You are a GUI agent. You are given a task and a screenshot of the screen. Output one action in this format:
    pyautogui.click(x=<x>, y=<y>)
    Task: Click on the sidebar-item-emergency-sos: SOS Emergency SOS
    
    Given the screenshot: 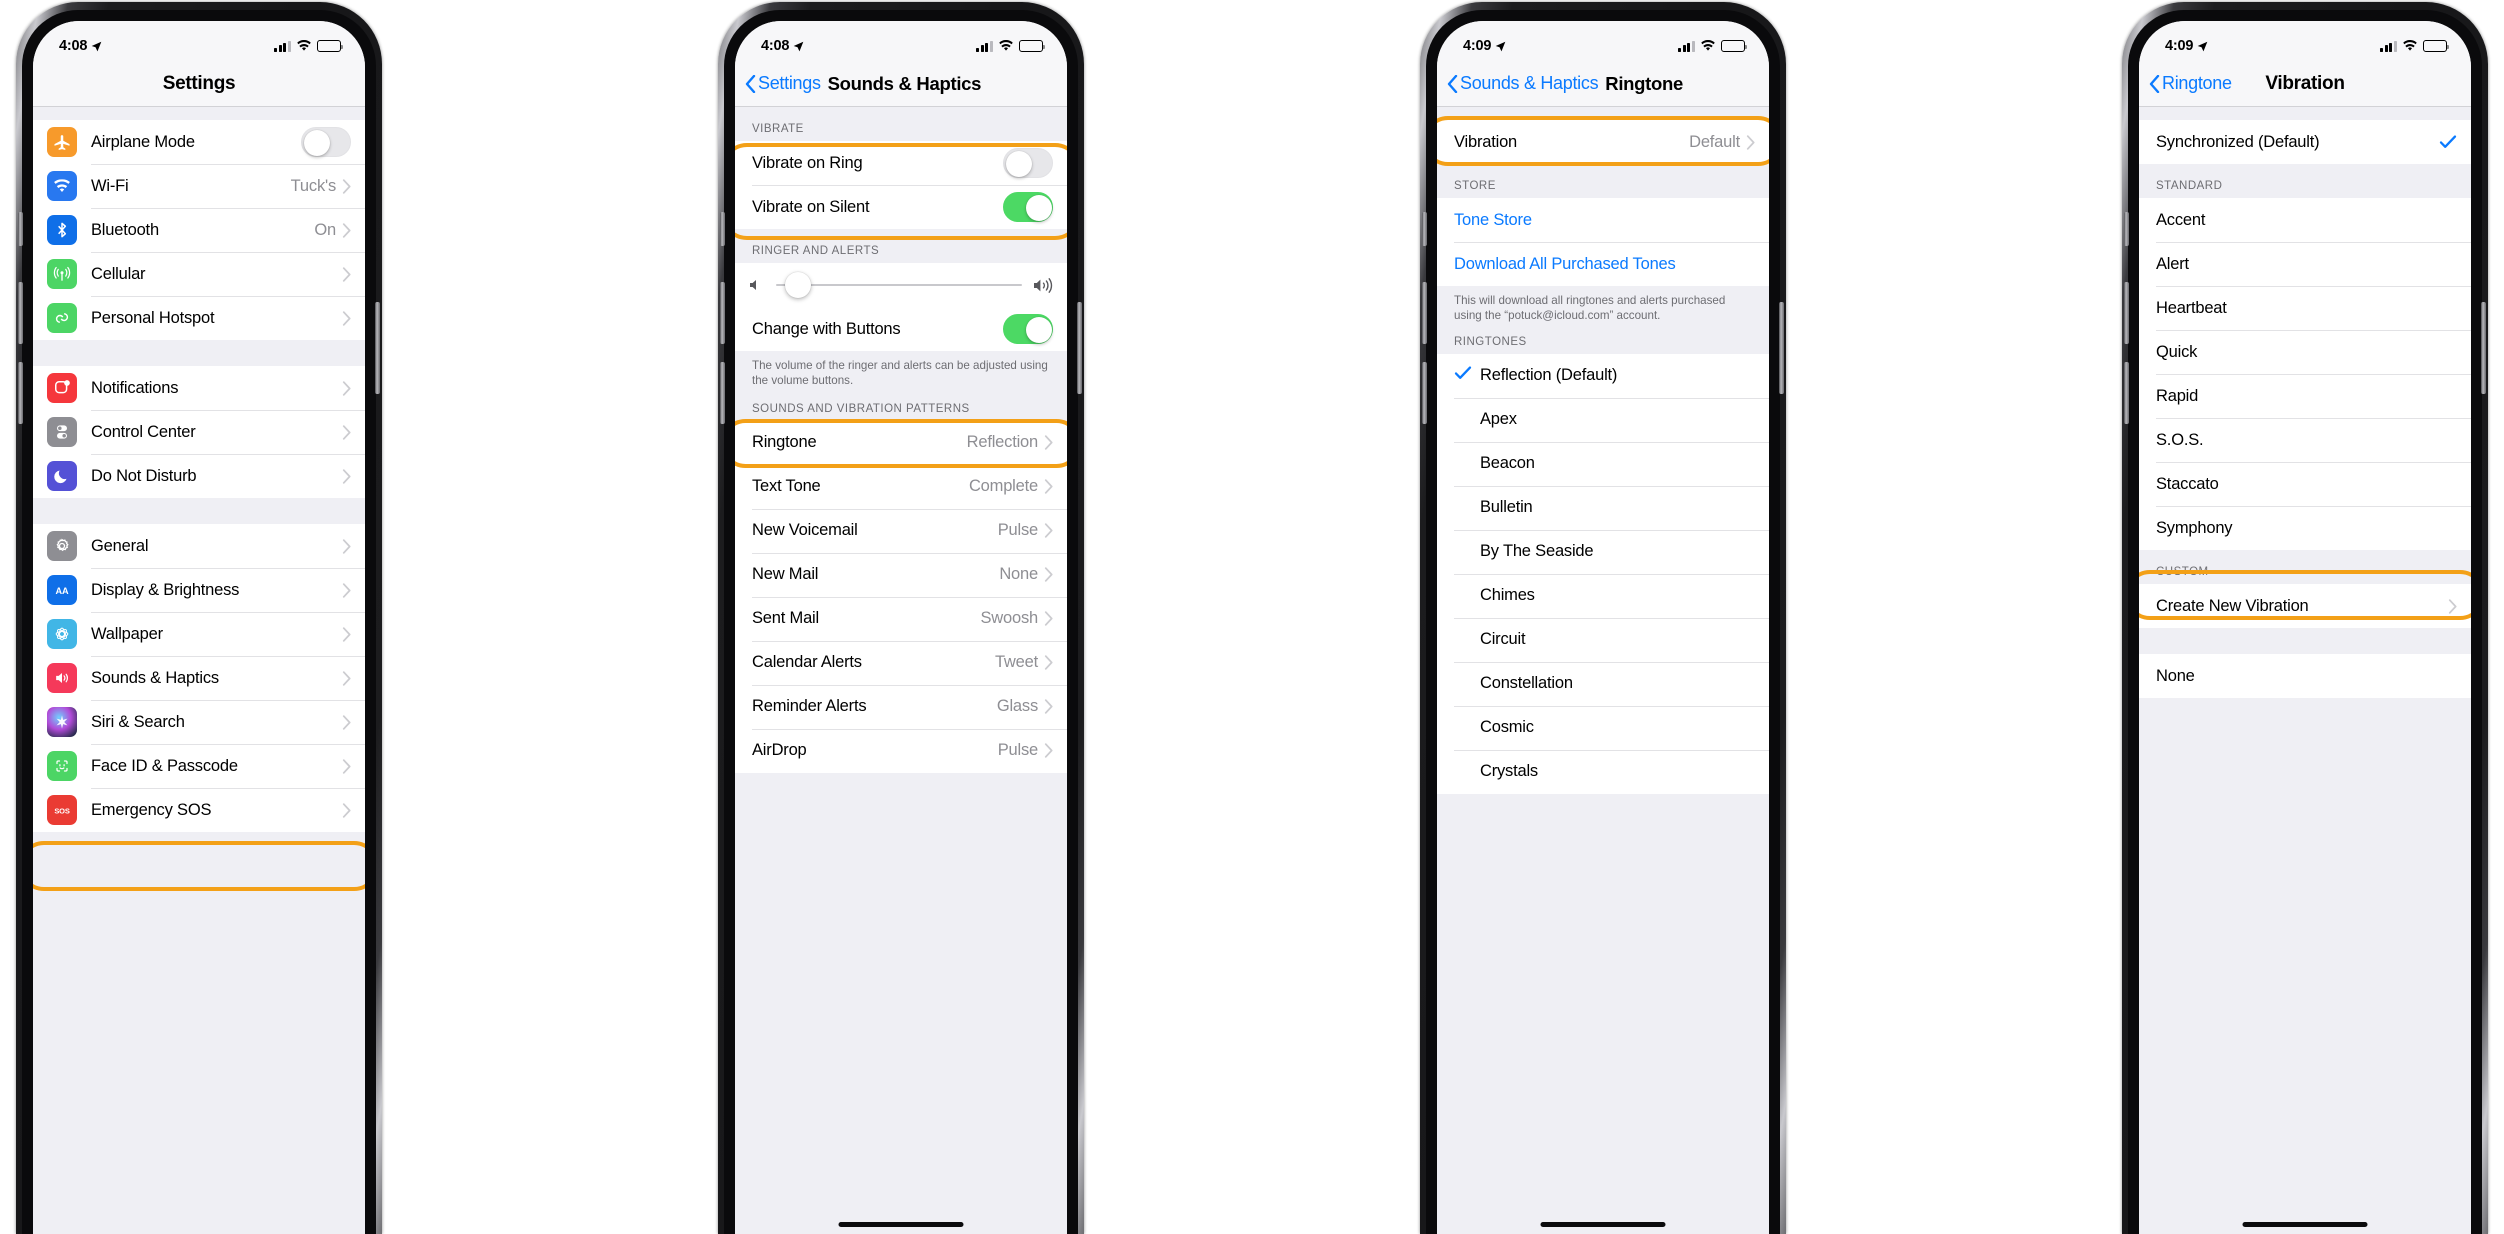 What is the action you would take?
    pyautogui.click(x=199, y=810)
    